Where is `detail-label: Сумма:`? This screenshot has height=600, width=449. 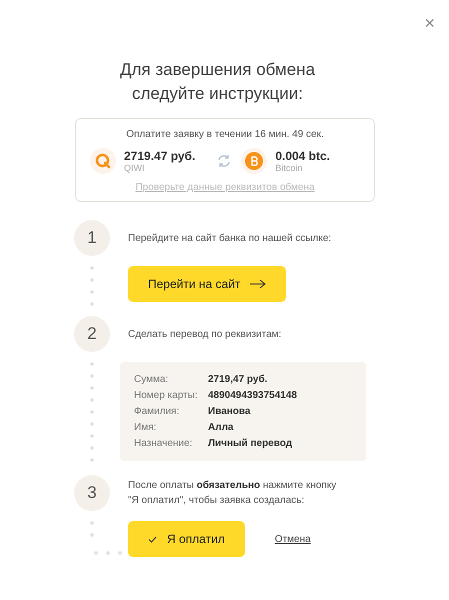 detail-label: Сумма: is located at coordinates (152, 379).